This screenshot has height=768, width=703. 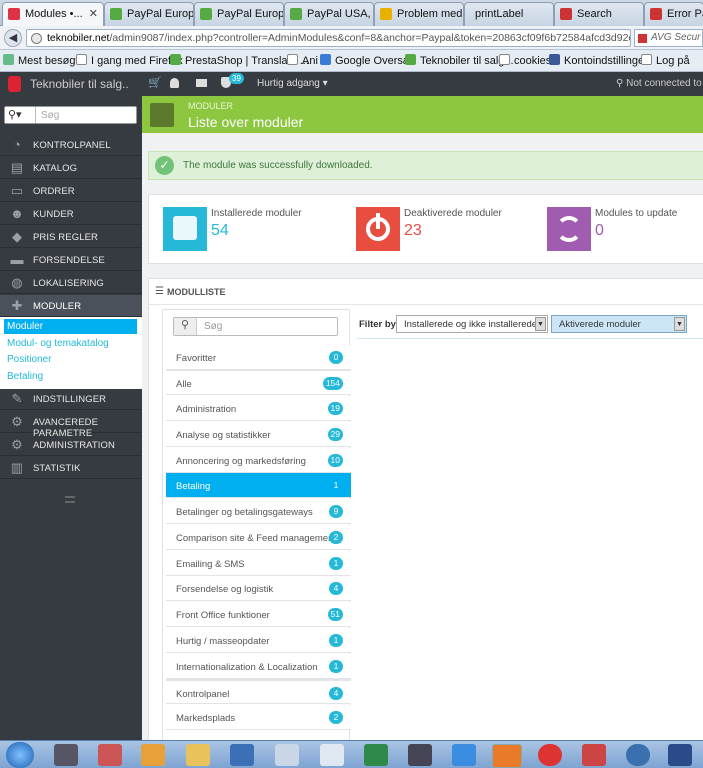 What do you see at coordinates (594, 755) in the screenshot?
I see `image-editor-icon` at bounding box center [594, 755].